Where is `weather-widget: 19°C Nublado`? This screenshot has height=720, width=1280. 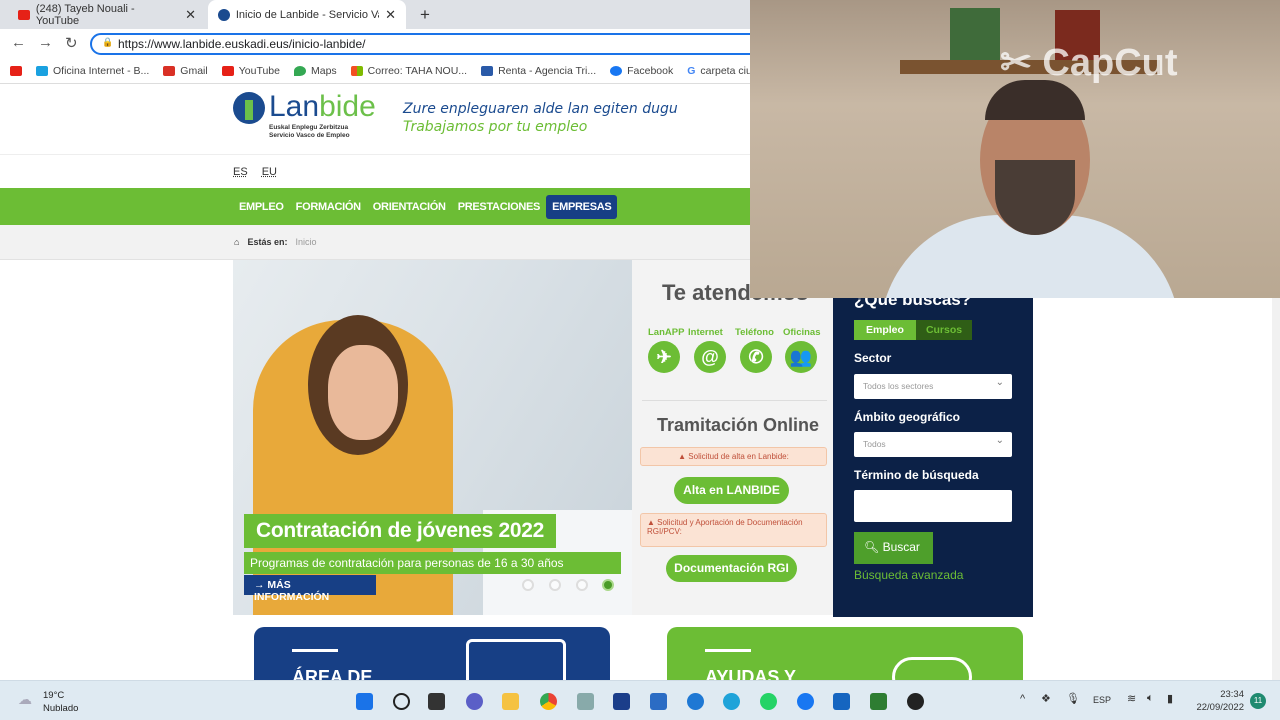
weather-widget: 19°C Nublado is located at coordinates (60, 702).